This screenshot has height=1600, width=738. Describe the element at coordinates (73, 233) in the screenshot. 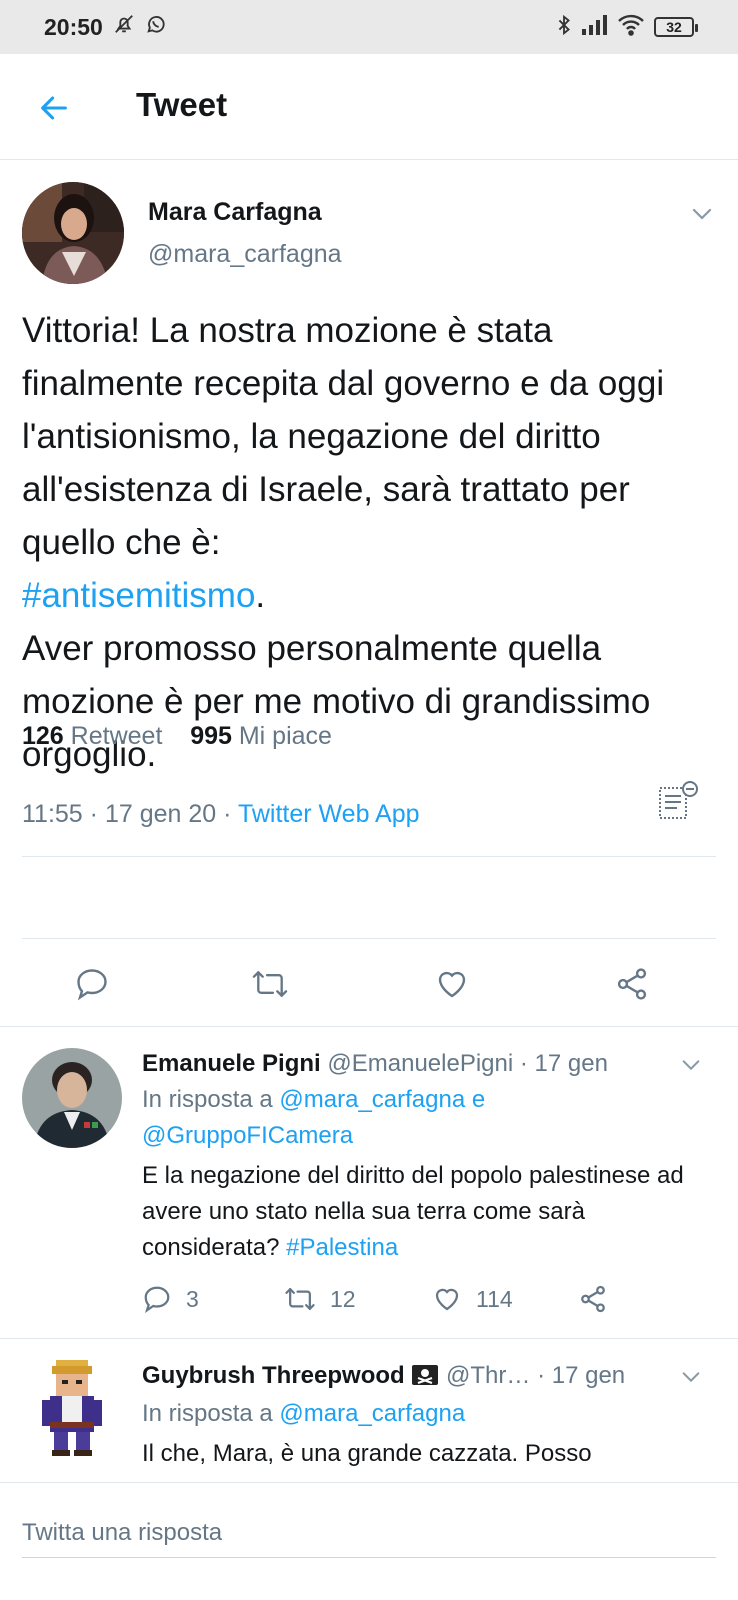

I see `author-avatar` at that location.